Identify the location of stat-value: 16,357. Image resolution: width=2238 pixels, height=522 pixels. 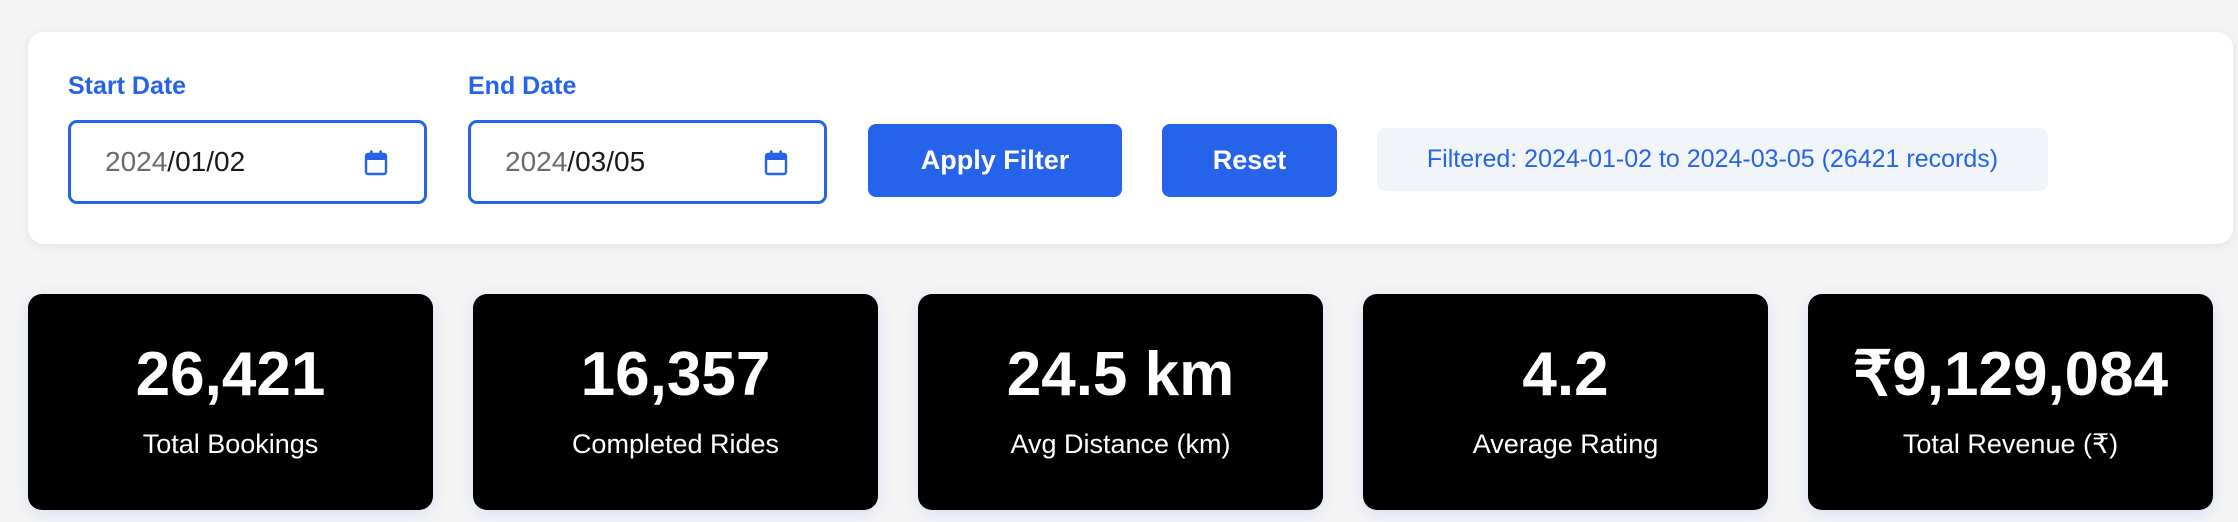
(675, 374).